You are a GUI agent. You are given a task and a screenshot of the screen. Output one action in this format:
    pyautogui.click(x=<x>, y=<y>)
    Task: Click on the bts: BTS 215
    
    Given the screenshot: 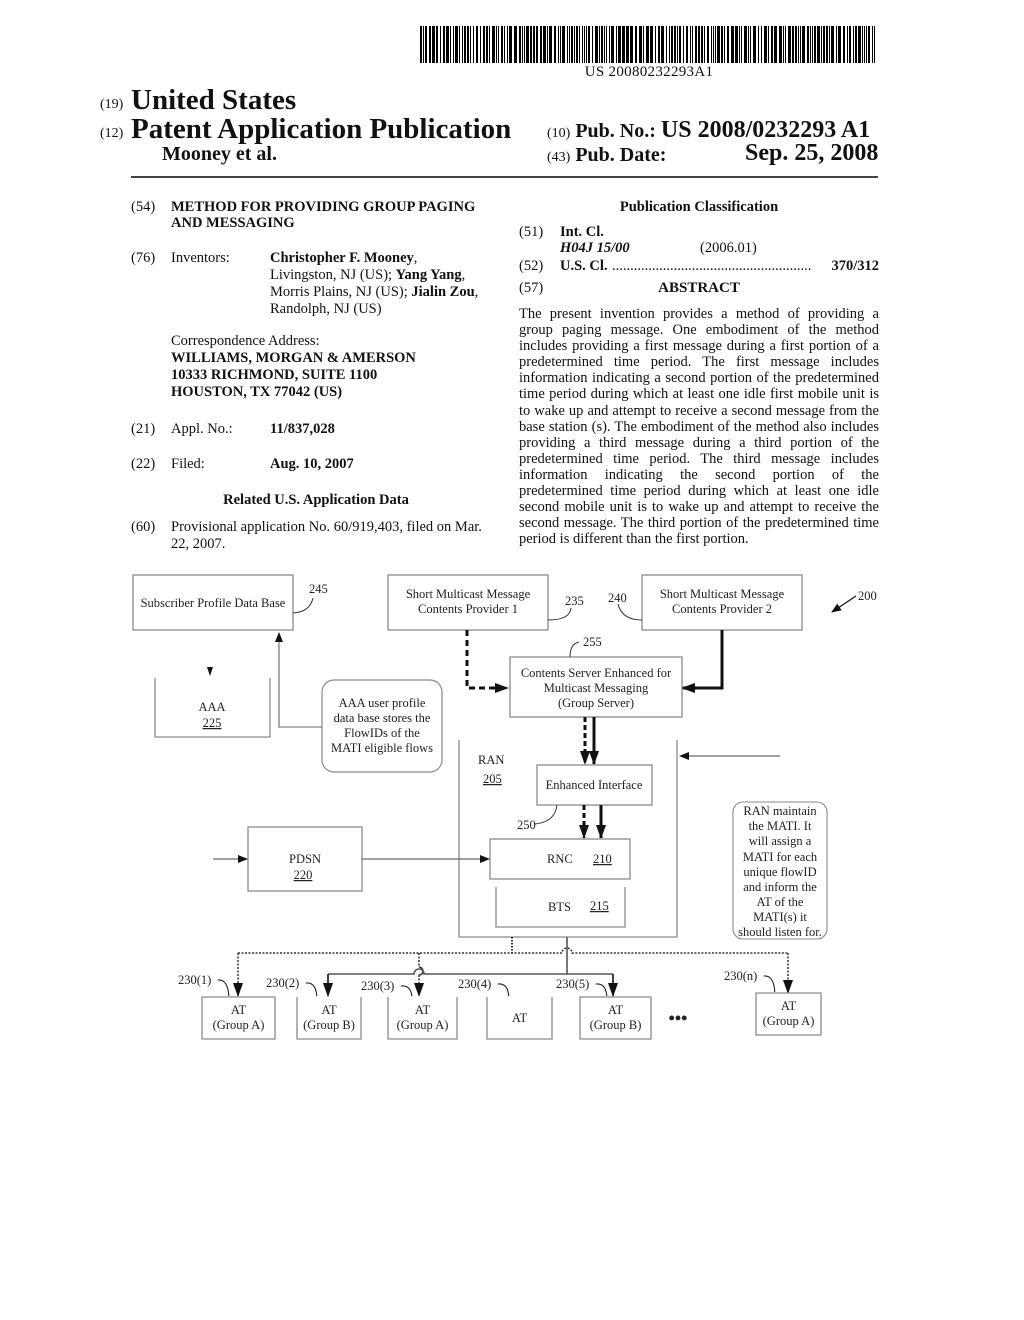 What is the action you would take?
    pyautogui.click(x=560, y=907)
    